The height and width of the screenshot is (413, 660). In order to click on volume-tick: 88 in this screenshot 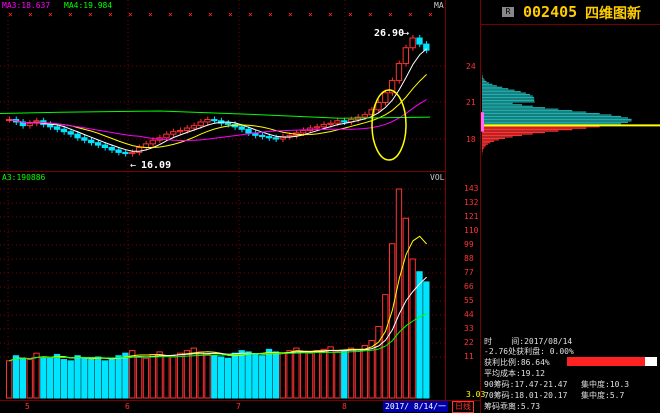, I will do `click(469, 258)`.